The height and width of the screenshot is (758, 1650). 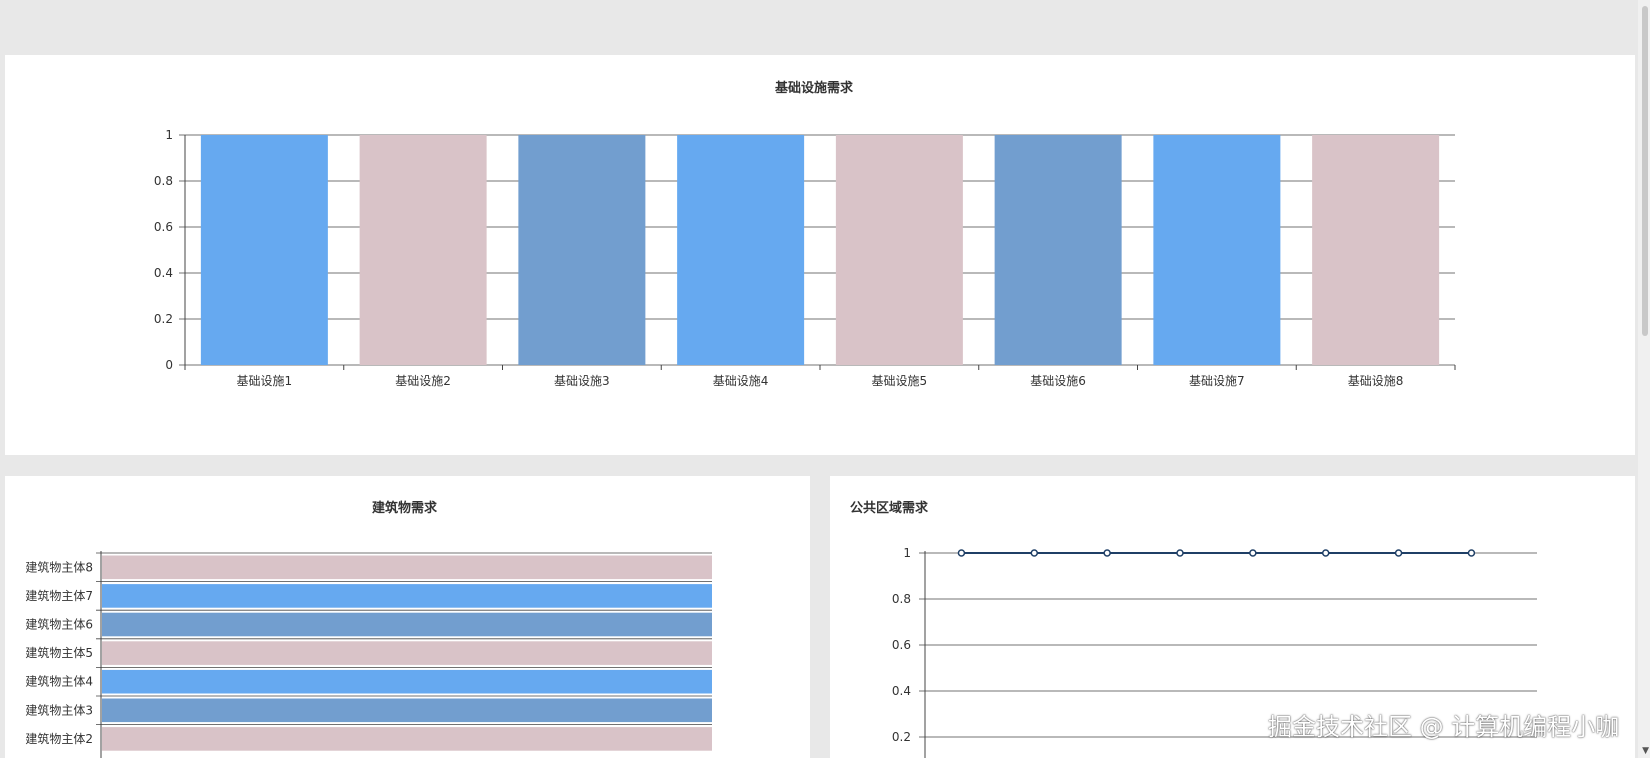 What do you see at coordinates (582, 381) in the screenshot?
I see `x-tick-label: 基础设施3` at bounding box center [582, 381].